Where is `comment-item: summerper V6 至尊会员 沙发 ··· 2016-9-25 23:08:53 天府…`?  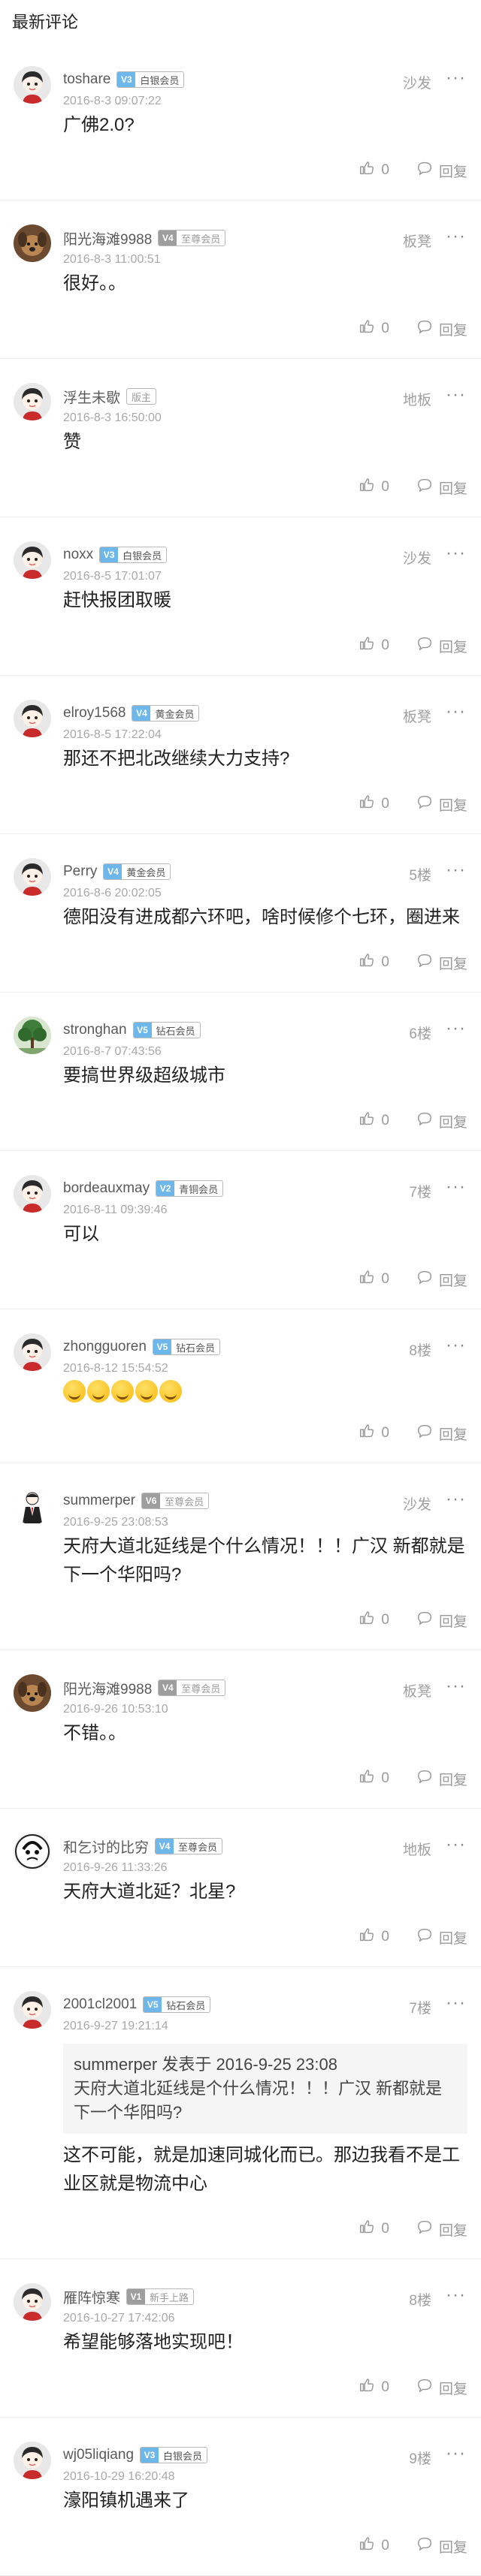
comment-item: summerper V6 至尊会员 沙发 ··· 2016-9-25 23:08:53 天府… is located at coordinates (240, 1556).